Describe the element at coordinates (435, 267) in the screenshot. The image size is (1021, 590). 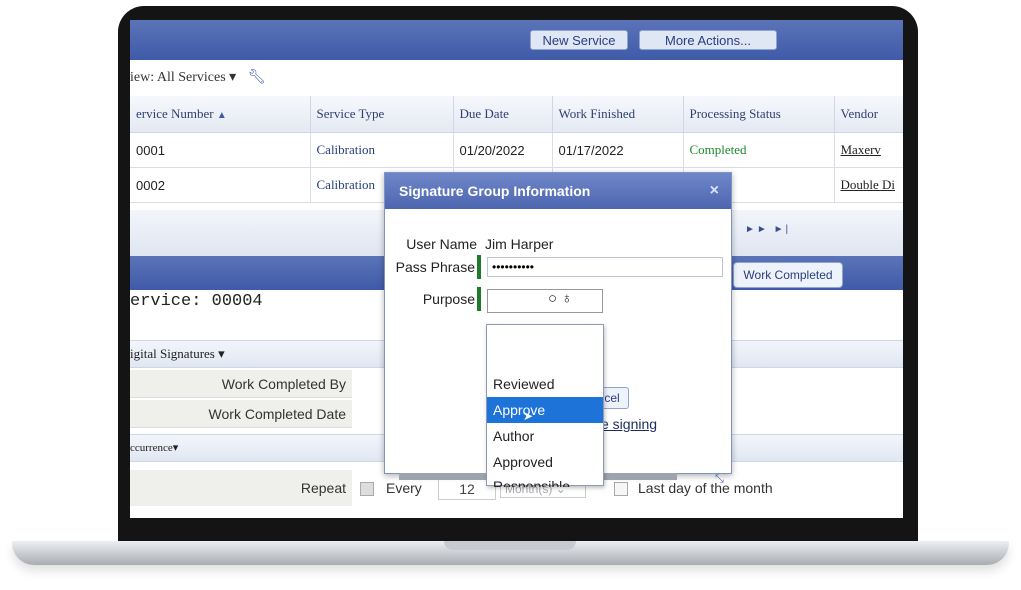
I see `pass-phrase-label: Pass Phrase` at that location.